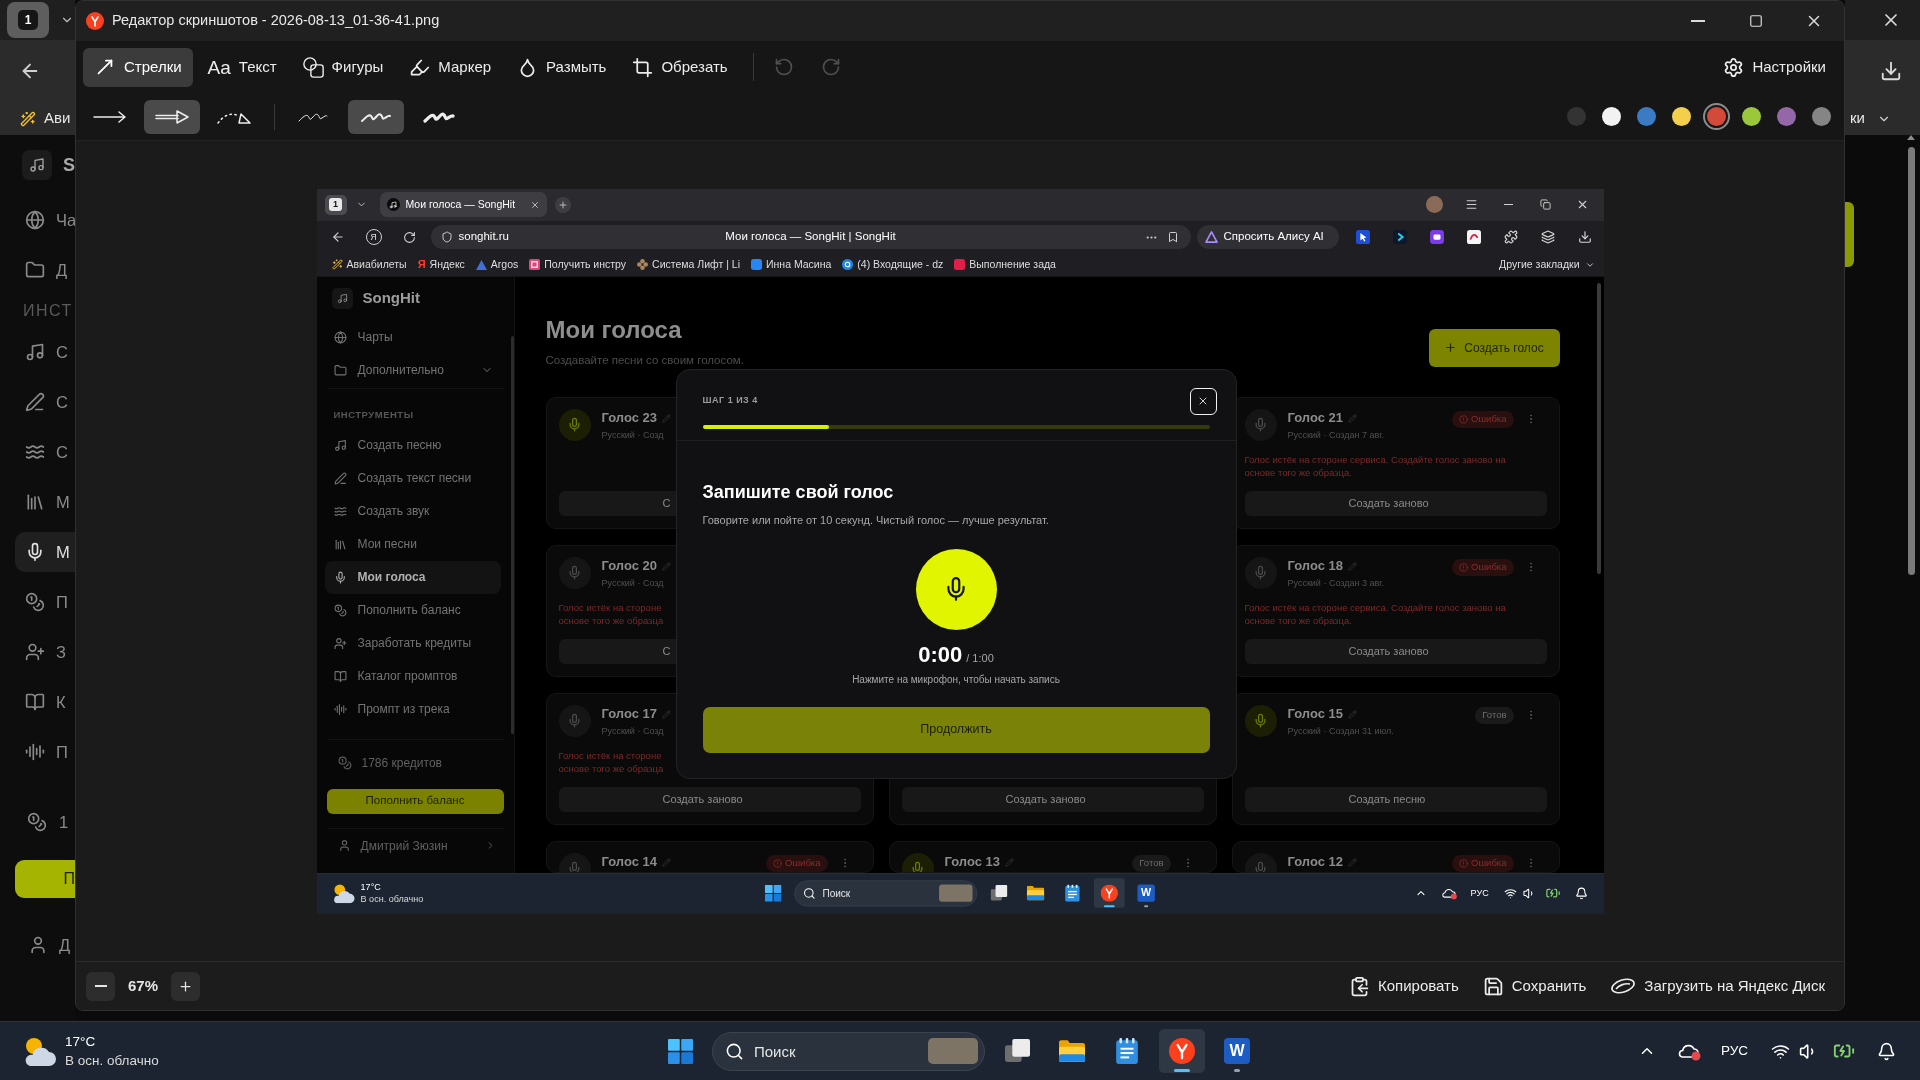 This screenshot has height=1080, width=1920. What do you see at coordinates (369, 264) in the screenshot?
I see `bookmark: Авиабилеты` at bounding box center [369, 264].